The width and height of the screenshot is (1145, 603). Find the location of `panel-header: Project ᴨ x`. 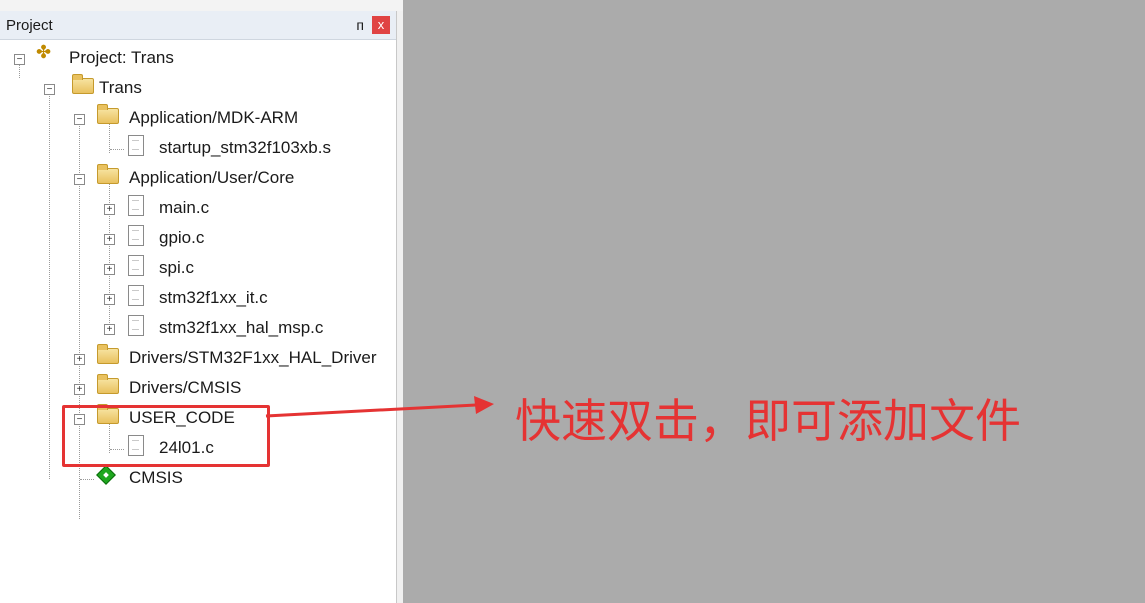

panel-header: Project ᴨ x is located at coordinates (198, 25).